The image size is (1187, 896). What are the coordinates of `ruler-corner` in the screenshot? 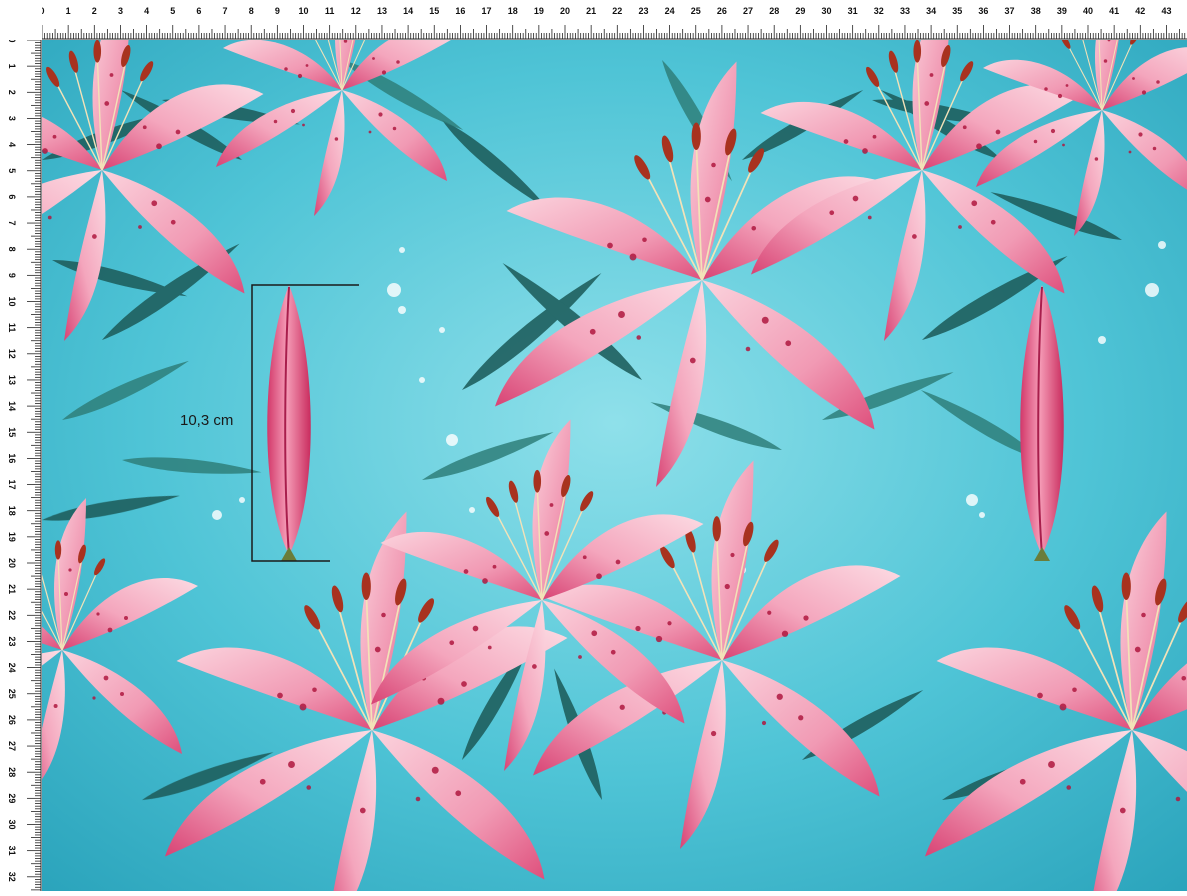 It's located at (21, 20).